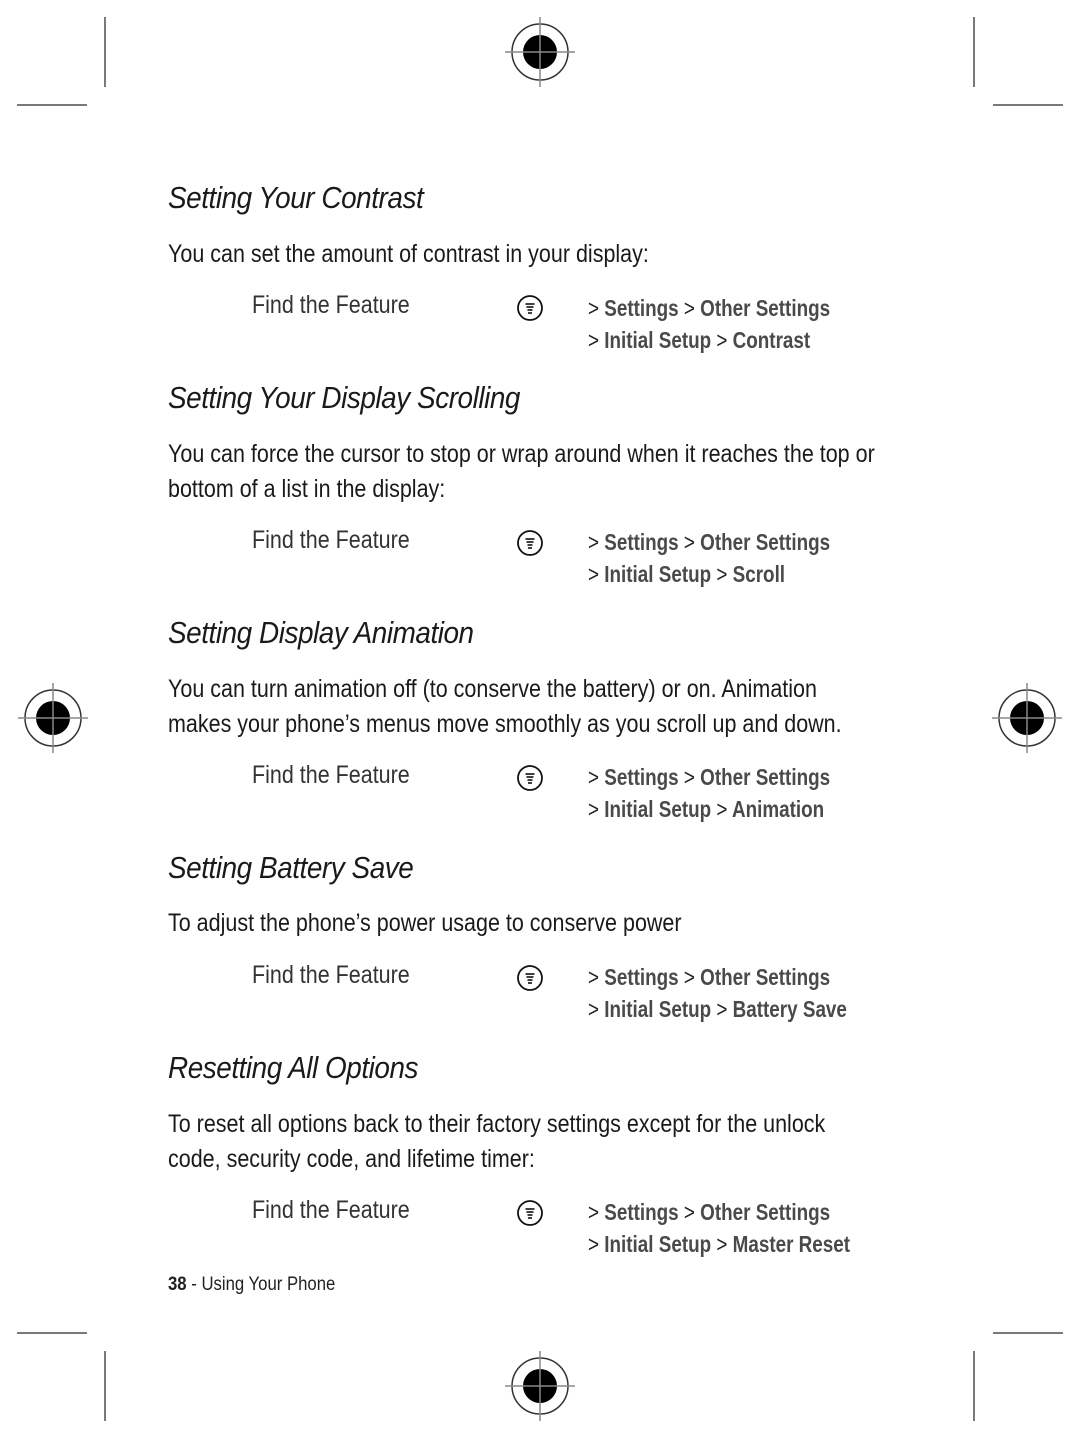 The width and height of the screenshot is (1080, 1438). What do you see at coordinates (296, 197) in the screenshot?
I see `section-title: Setting Your Contrast` at bounding box center [296, 197].